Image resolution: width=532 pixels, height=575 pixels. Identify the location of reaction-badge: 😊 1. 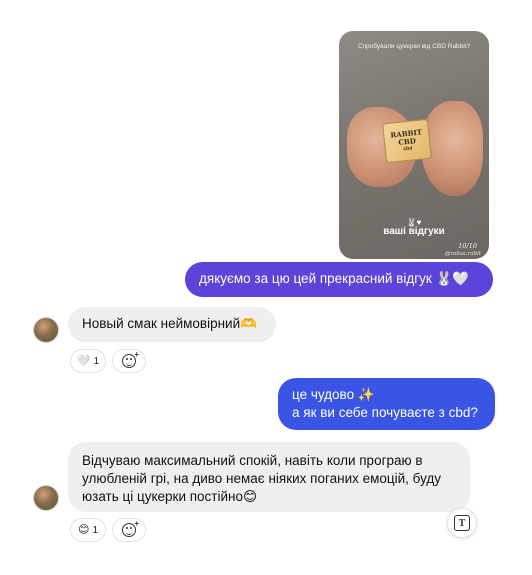
(88, 530).